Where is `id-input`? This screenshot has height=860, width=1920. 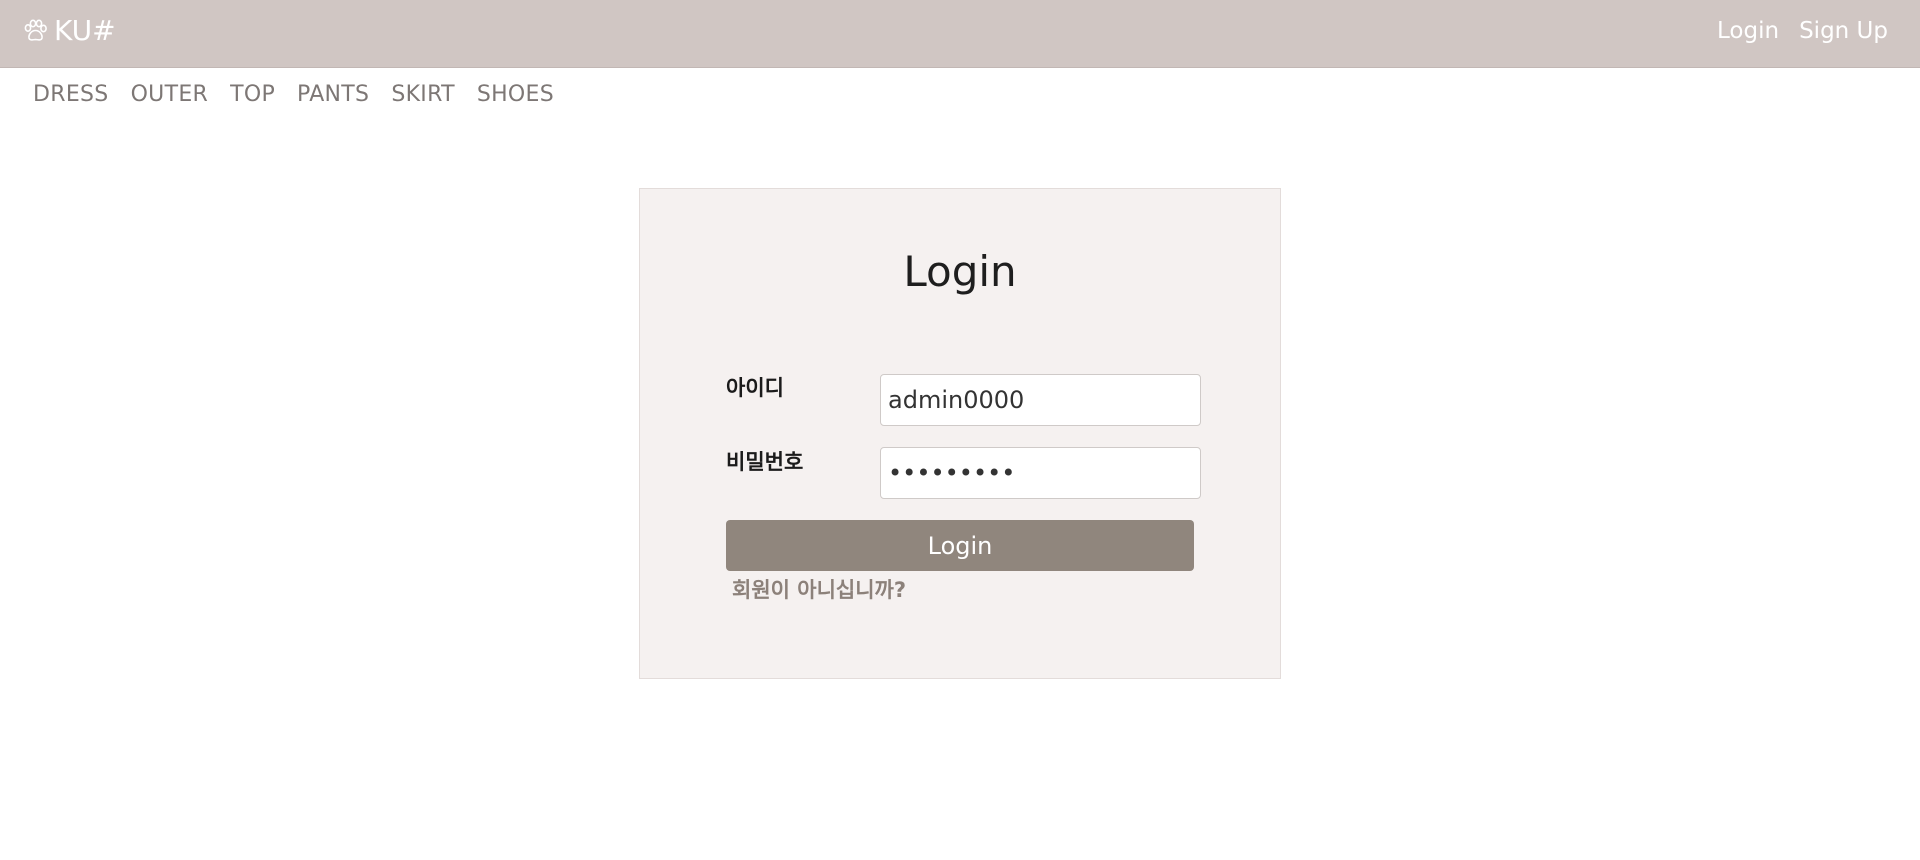
id-input is located at coordinates (1040, 400).